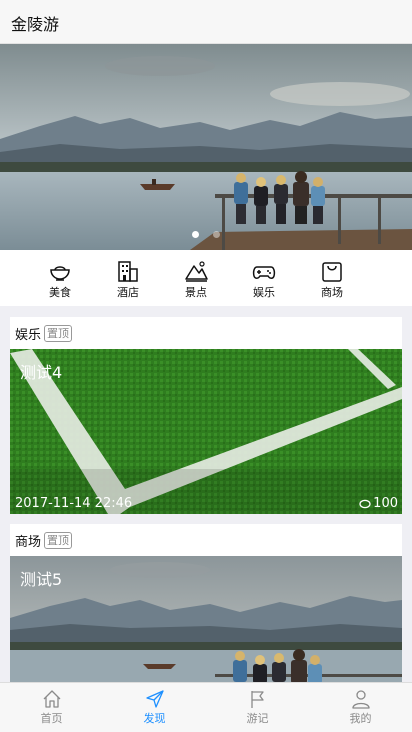  Describe the element at coordinates (360, 699) in the screenshot. I see `user-icon` at that location.